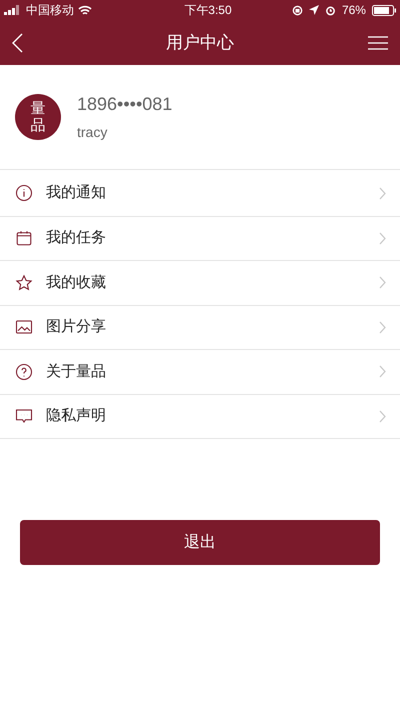 This screenshot has height=710, width=400. I want to click on menu-label: 我的任务, so click(76, 238).